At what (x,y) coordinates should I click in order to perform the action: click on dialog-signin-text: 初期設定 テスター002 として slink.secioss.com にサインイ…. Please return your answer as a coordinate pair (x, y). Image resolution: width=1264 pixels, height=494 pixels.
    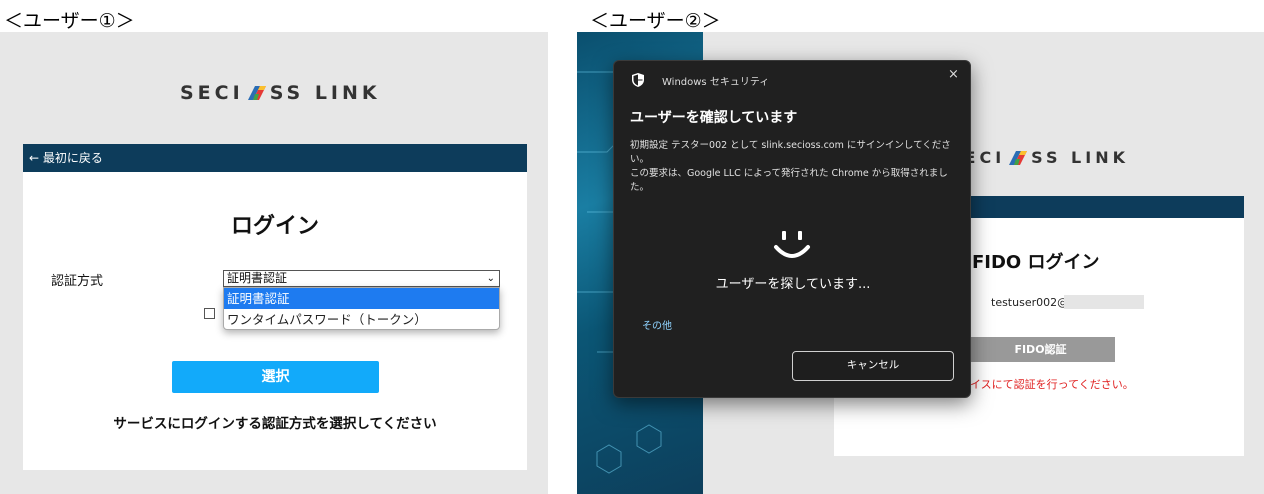
    Looking at the image, I should click on (790, 152).